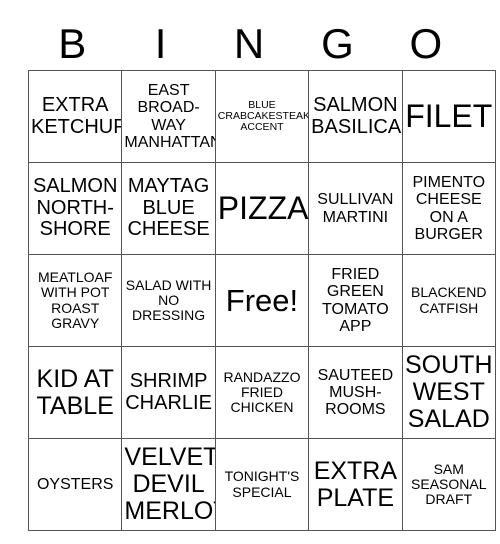 This screenshot has height=544, width=500. Describe the element at coordinates (355, 392) in the screenshot. I see `bingo-cell: SAUTEED MUSH-ROOMS` at that location.